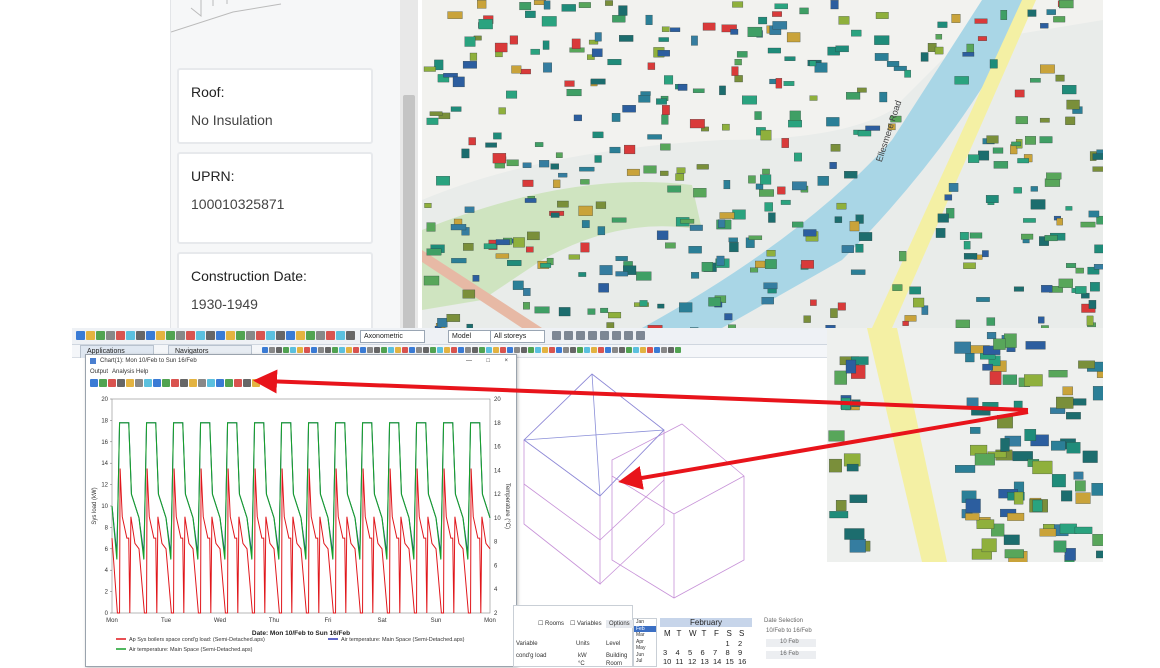  What do you see at coordinates (99, 372) in the screenshot?
I see `menu-output: Output` at bounding box center [99, 372].